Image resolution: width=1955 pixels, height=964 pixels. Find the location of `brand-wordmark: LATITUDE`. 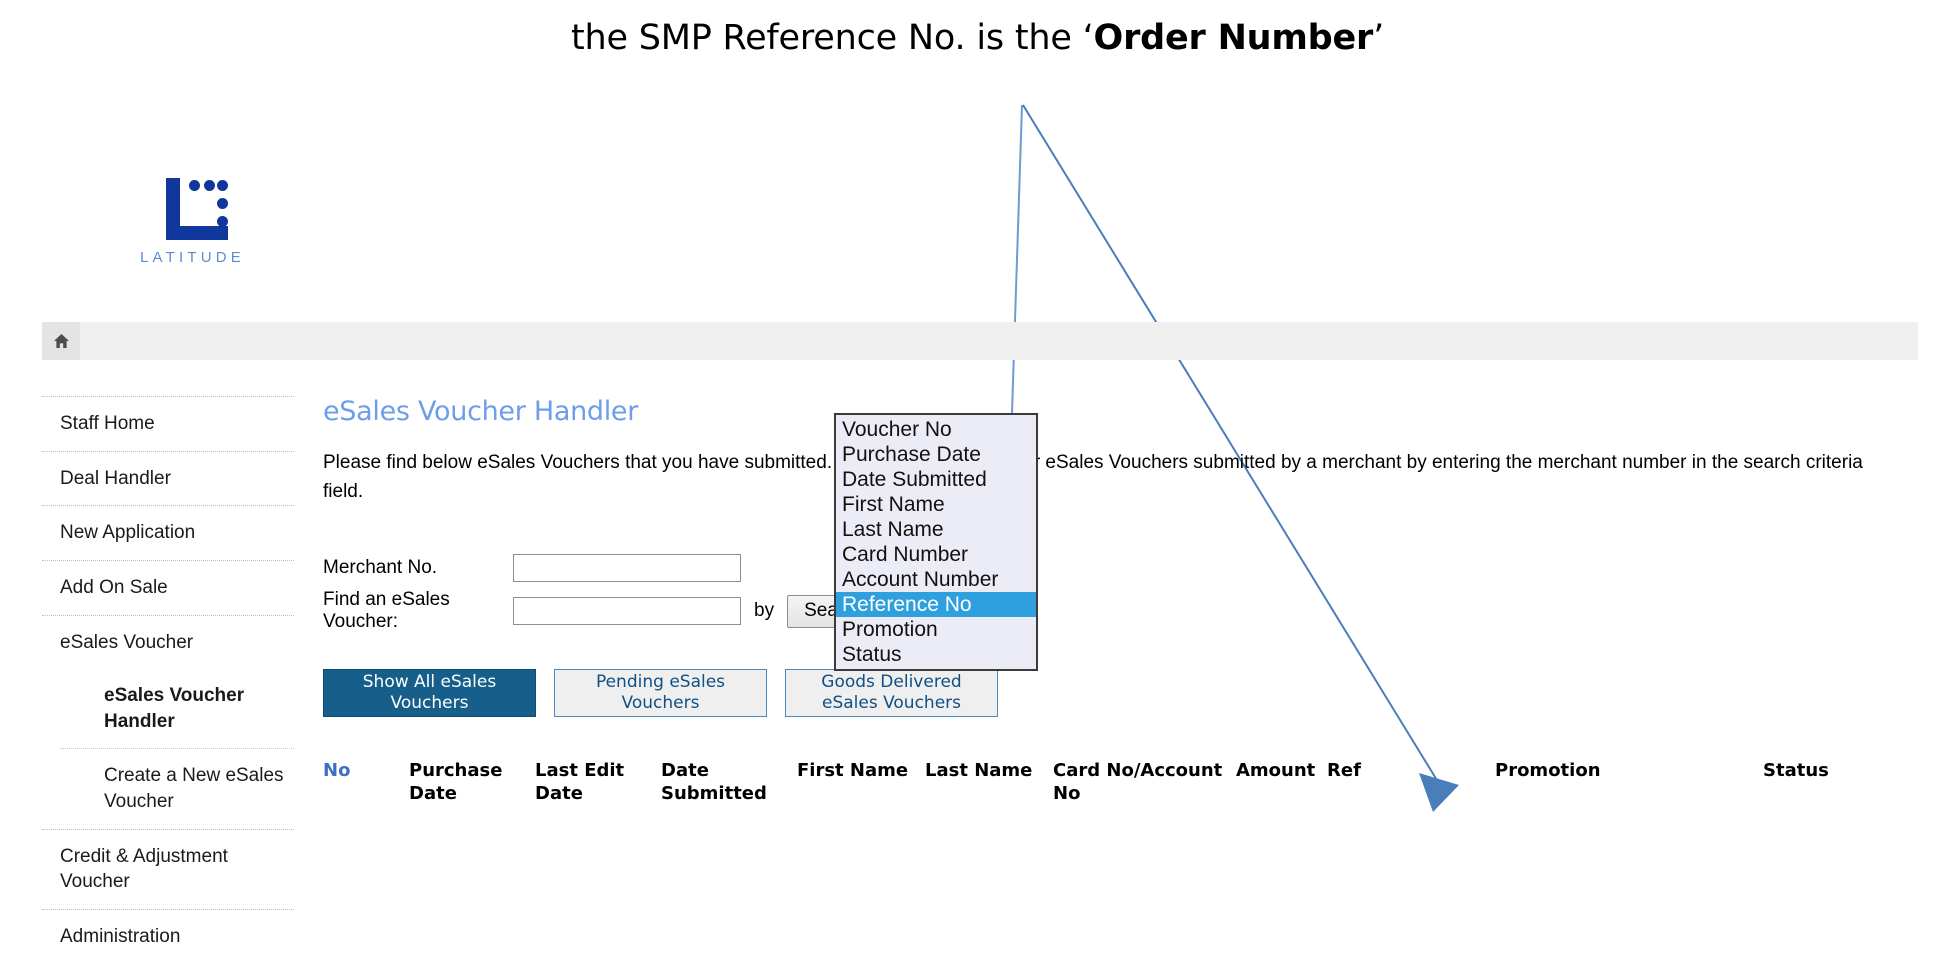

brand-wordmark: LATITUDE is located at coordinates (192, 257).